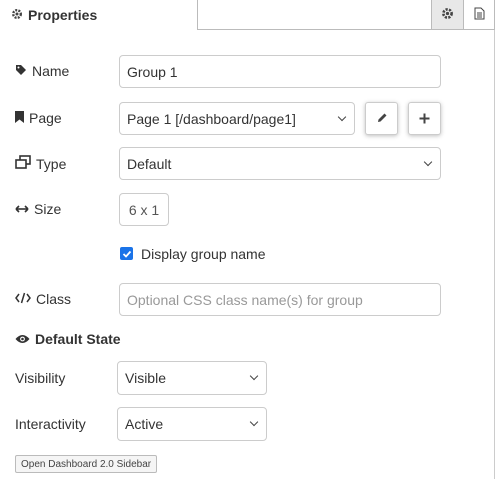  Describe the element at coordinates (38, 209) in the screenshot. I see `size-label: Size` at that location.